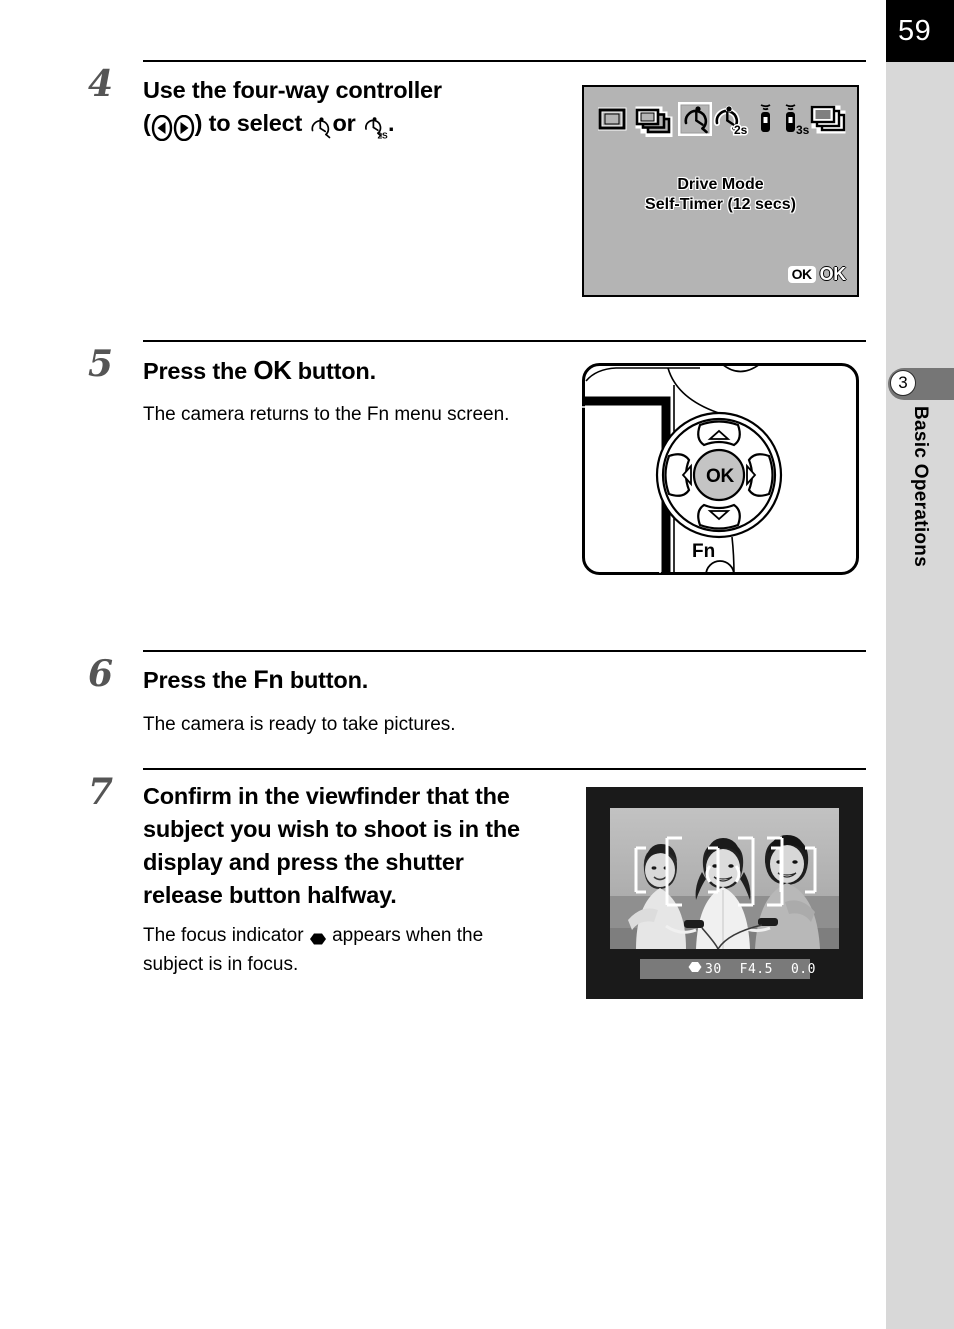 The image size is (954, 1329). Describe the element at coordinates (382, 135) in the screenshot. I see `svg-text: 2S` at that location.